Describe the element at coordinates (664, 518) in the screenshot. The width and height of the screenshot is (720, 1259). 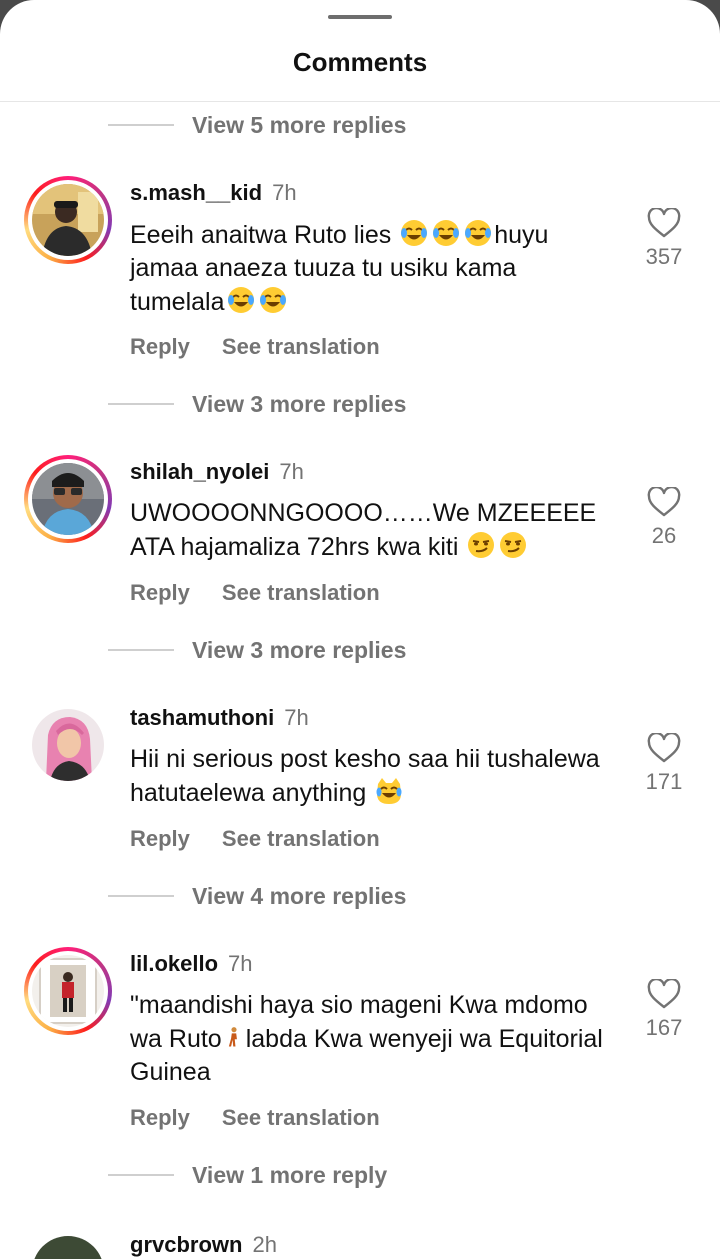
I see `like-button: 26` at that location.